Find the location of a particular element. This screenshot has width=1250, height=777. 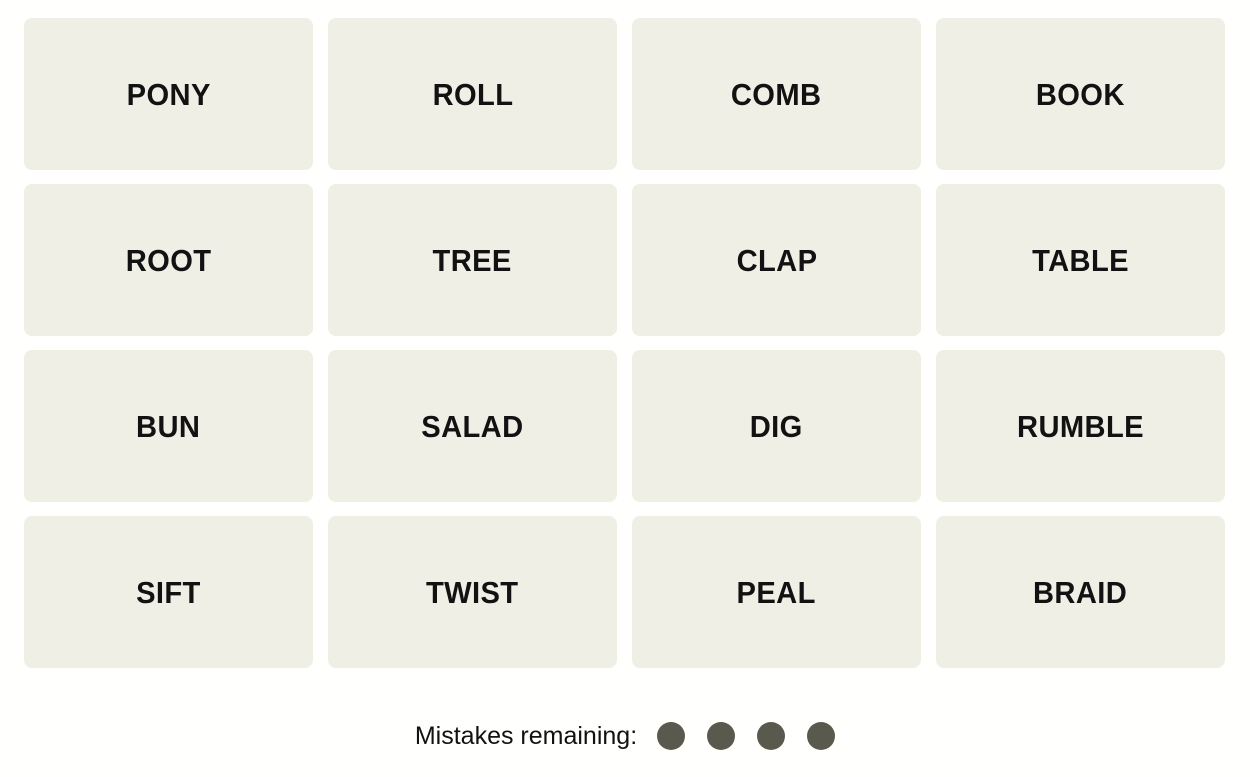

word-tile: SALAD is located at coordinates (472, 426).